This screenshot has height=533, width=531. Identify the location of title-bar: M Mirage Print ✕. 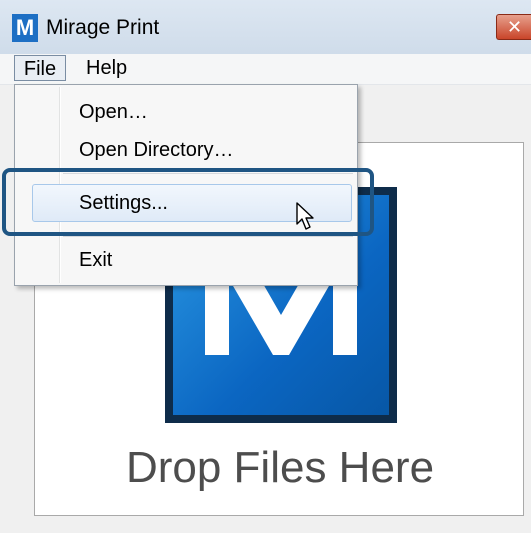
(265, 27).